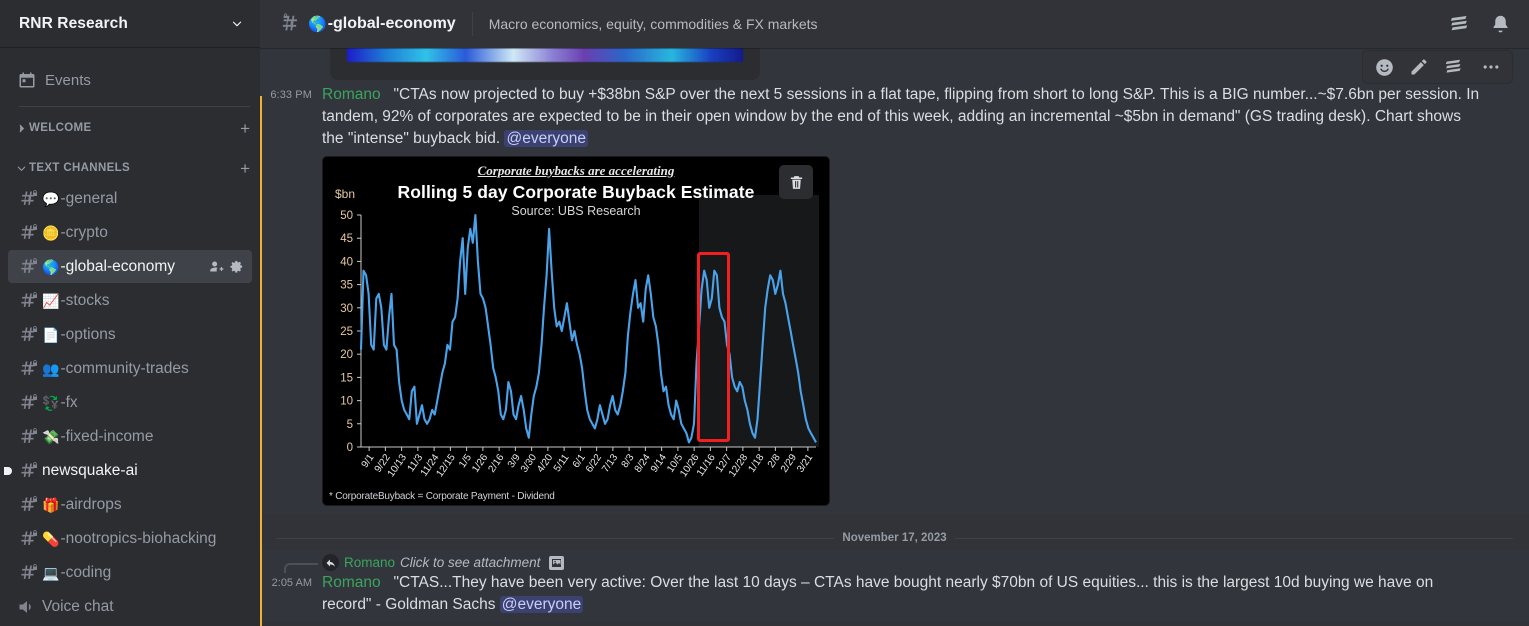 This screenshot has width=1529, height=626. What do you see at coordinates (291, 95) in the screenshot?
I see `message-timestamp: 6:33 PM` at bounding box center [291, 95].